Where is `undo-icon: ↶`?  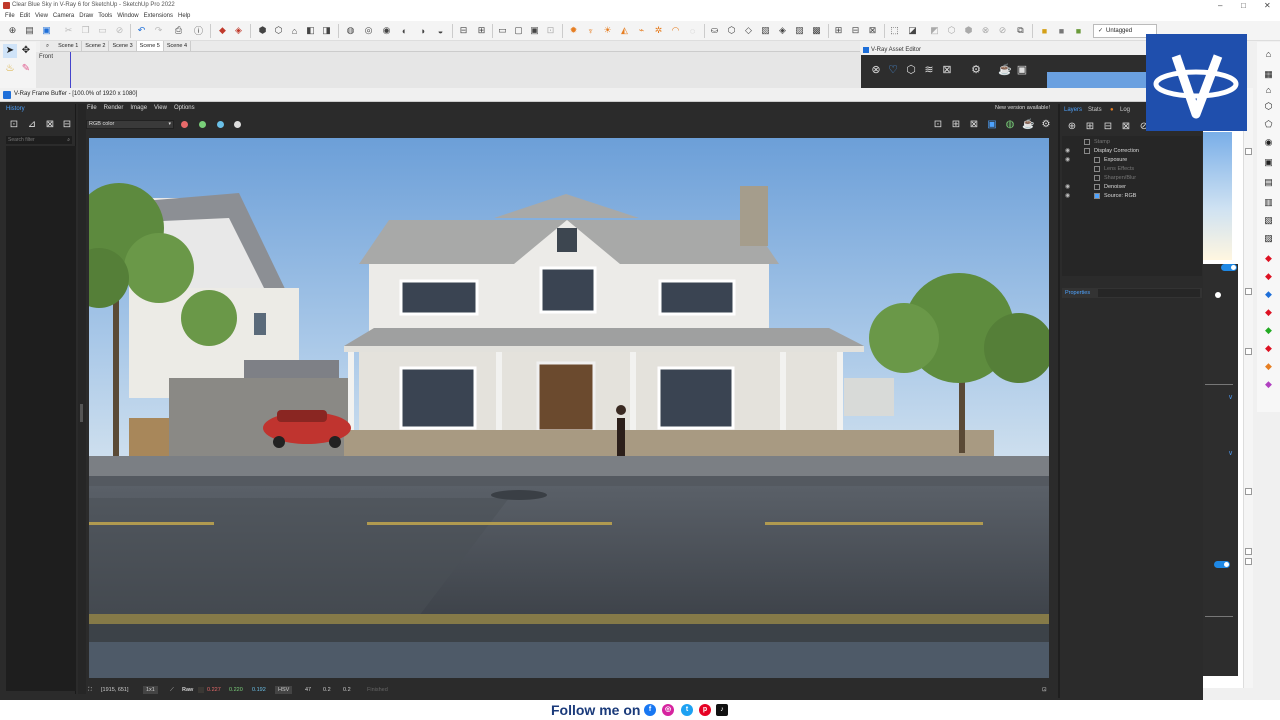 undo-icon: ↶ is located at coordinates (141, 30).